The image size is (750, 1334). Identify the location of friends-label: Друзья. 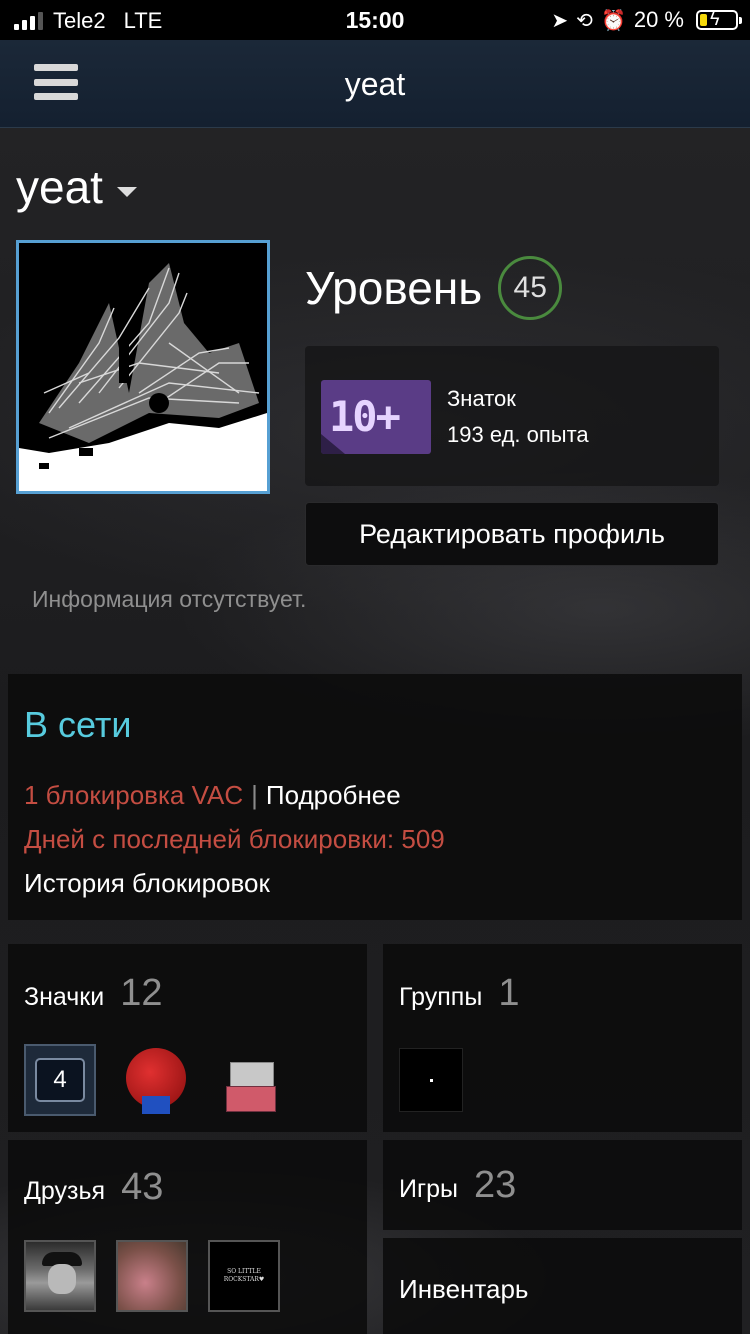
(65, 1191).